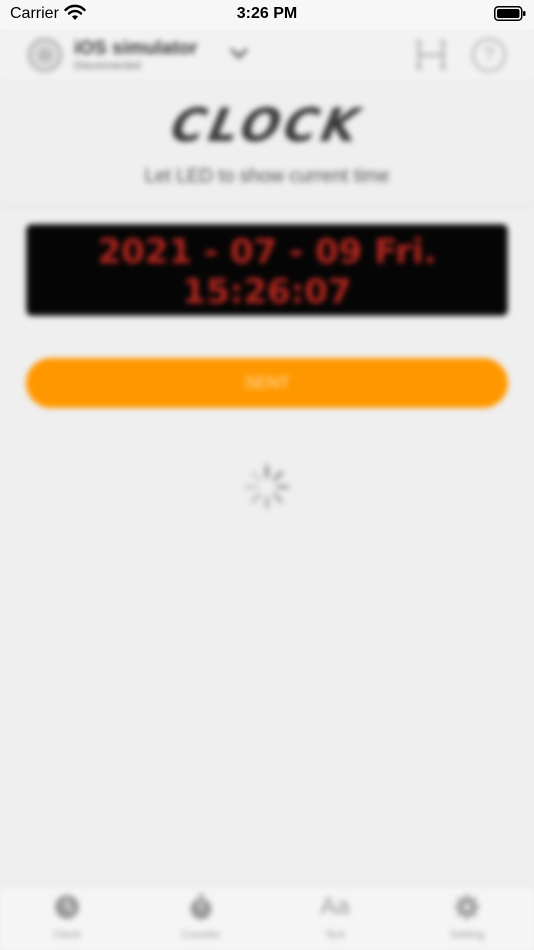 The image size is (534, 950). What do you see at coordinates (335, 935) in the screenshot?
I see `tab-text-label: Text` at bounding box center [335, 935].